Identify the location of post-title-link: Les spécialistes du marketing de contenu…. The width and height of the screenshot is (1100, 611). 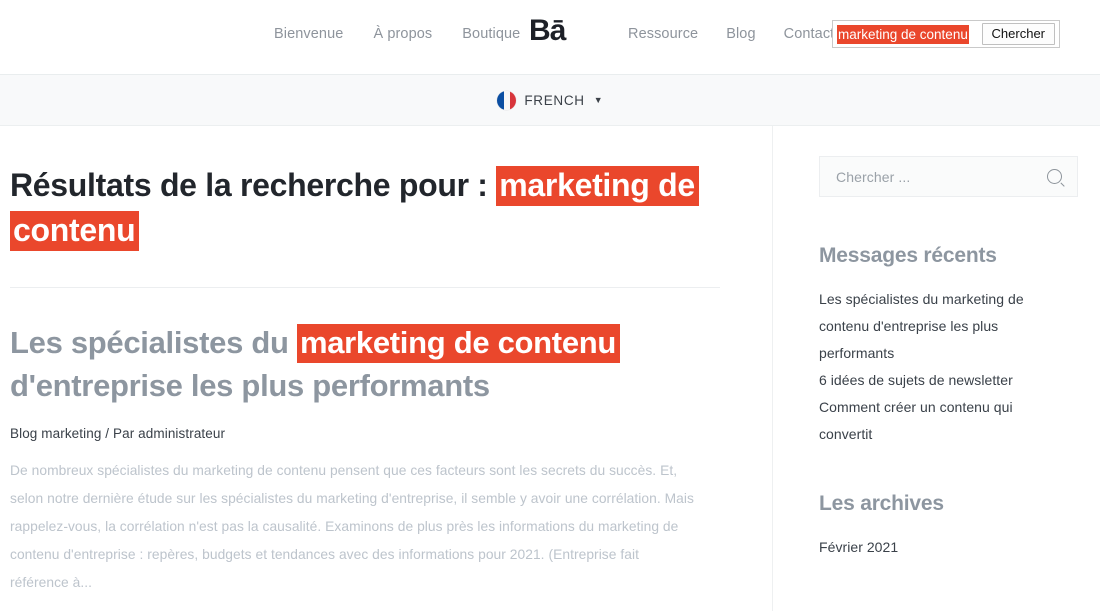
(360, 364).